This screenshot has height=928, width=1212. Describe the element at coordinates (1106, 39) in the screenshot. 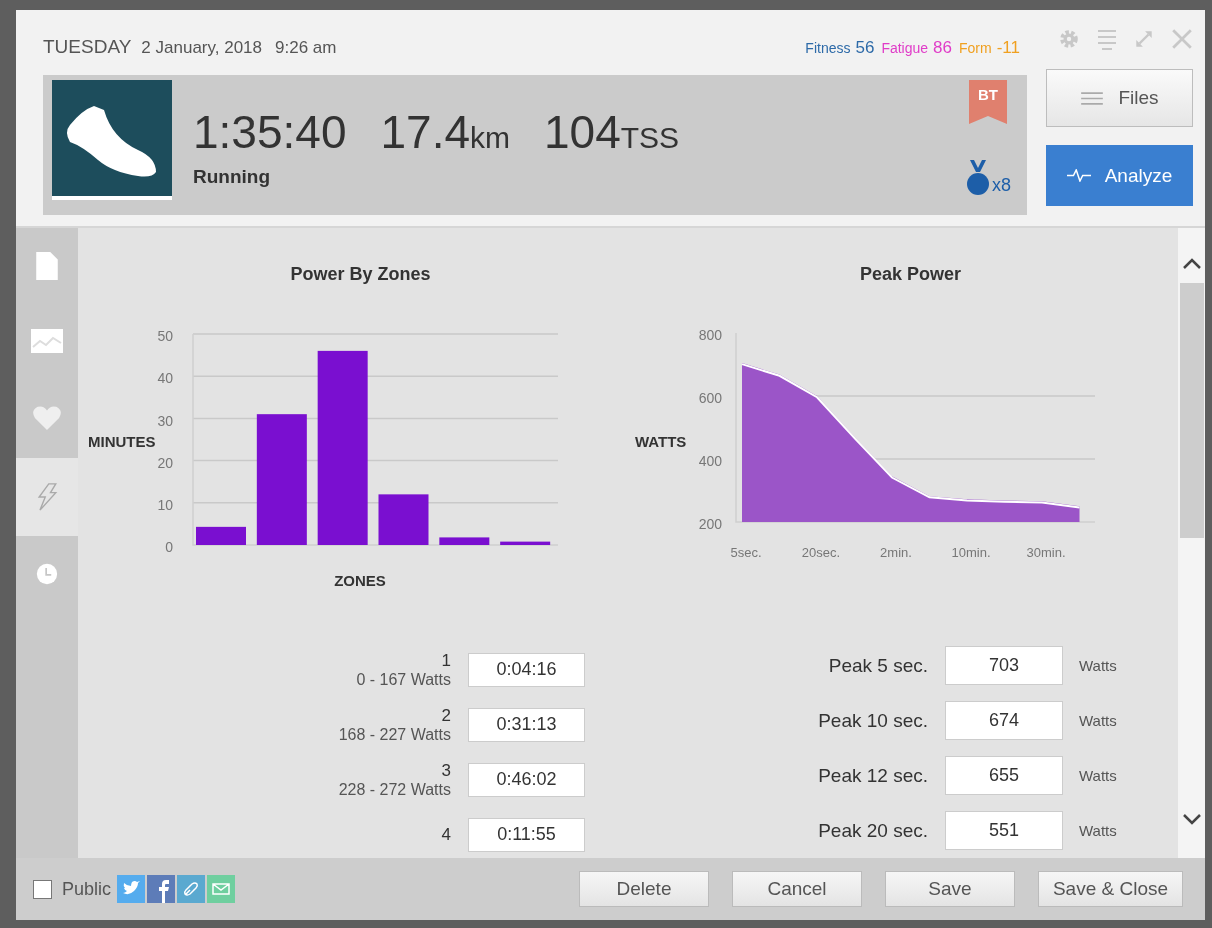

I see `menu-icon` at that location.